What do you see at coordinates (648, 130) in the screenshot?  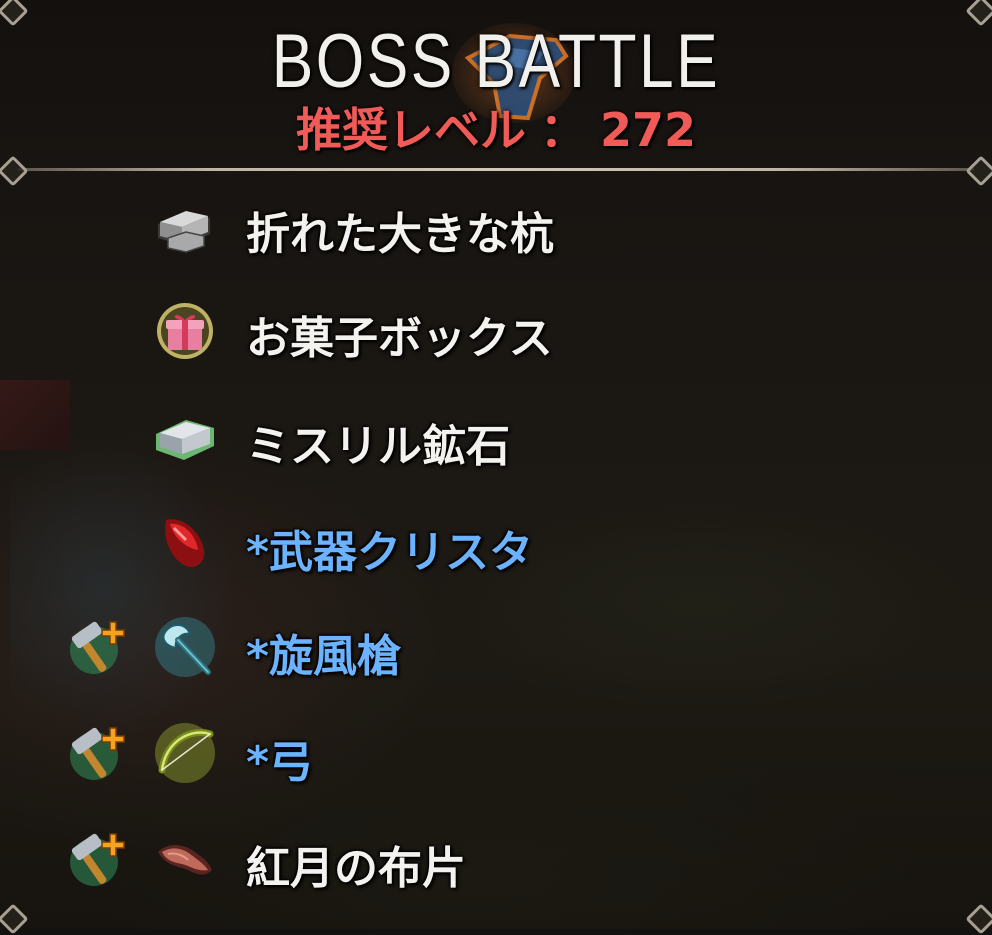 I see `recommended-level-value: 272` at bounding box center [648, 130].